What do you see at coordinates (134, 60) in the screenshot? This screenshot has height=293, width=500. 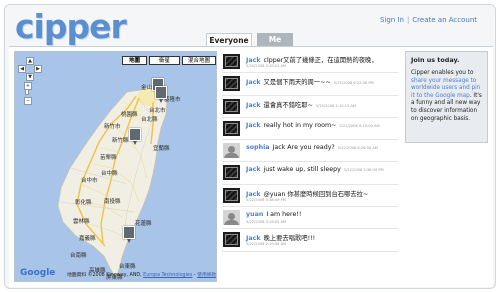 I see `map-type-map: 地圖` at bounding box center [134, 60].